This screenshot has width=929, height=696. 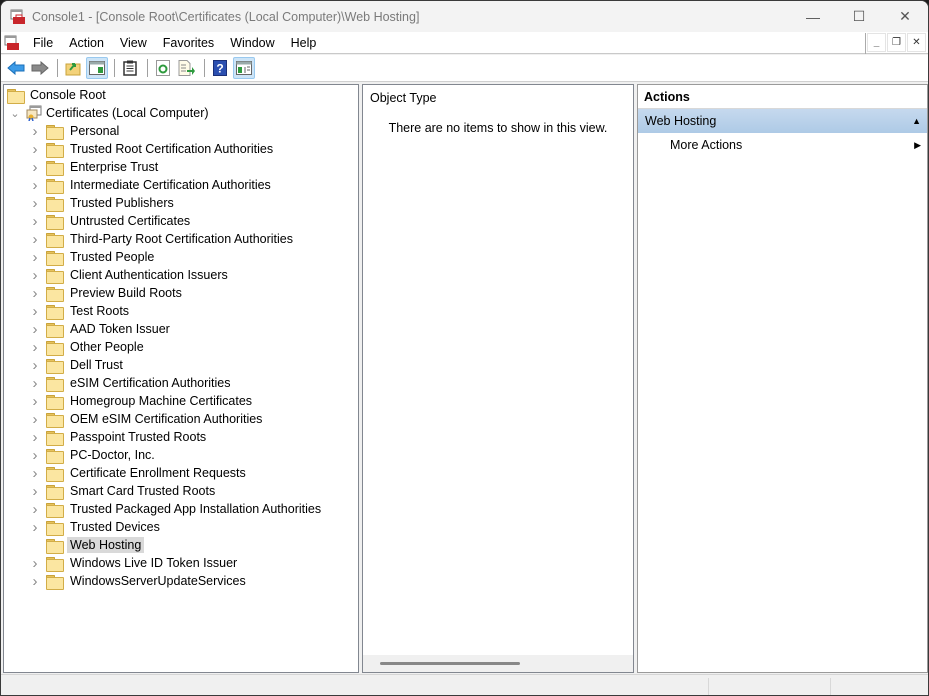 I want to click on export-list-button, so click(x=187, y=68).